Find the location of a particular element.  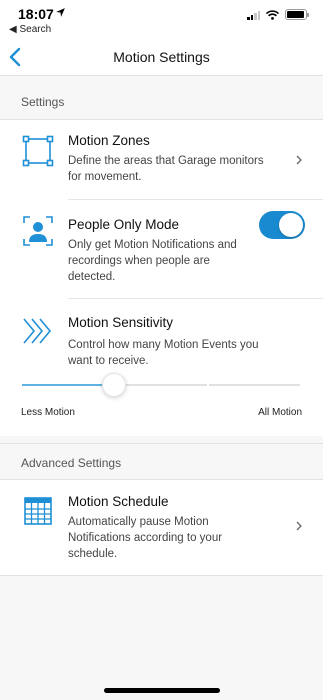

section-header-settings: Settings is located at coordinates (161, 101).